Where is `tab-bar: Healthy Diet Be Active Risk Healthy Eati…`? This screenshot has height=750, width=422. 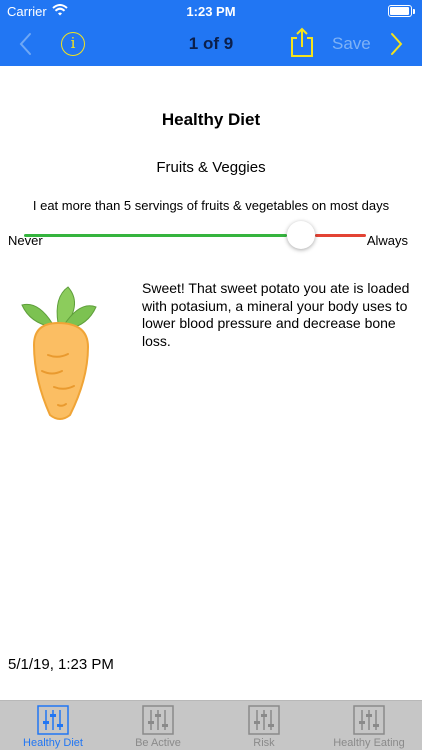 tab-bar: Healthy Diet Be Active Risk Healthy Eati… is located at coordinates (211, 725).